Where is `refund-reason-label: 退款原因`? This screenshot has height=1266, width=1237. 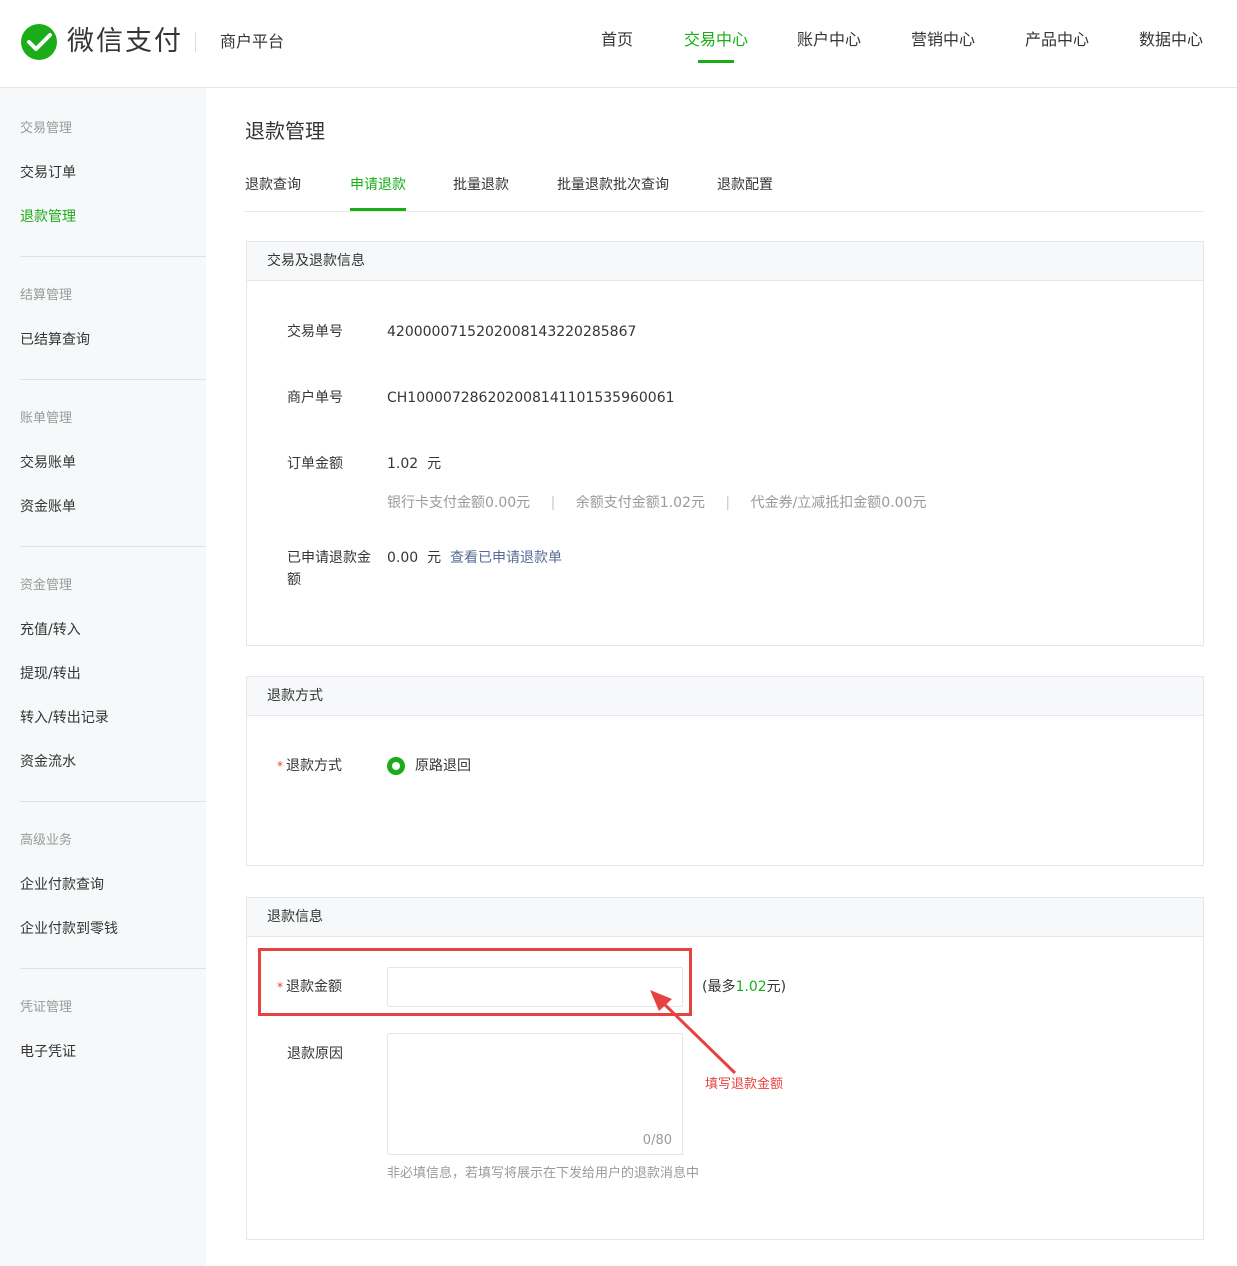
refund-reason-label: 退款原因 is located at coordinates (315, 1054).